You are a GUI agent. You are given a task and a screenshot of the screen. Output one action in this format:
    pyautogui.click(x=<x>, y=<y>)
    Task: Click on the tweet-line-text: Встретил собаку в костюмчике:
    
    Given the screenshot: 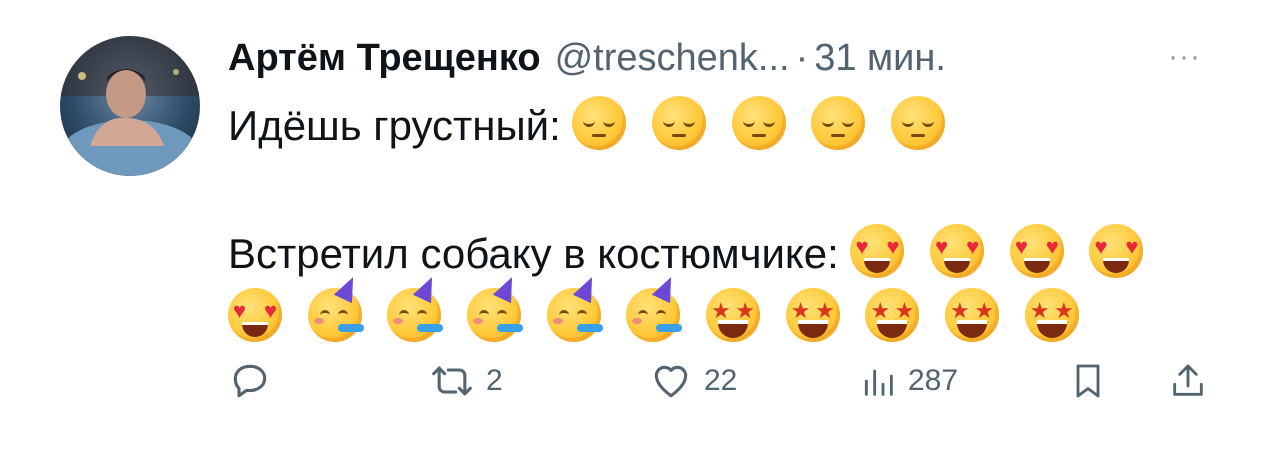 What is the action you would take?
    pyautogui.click(x=533, y=253)
    